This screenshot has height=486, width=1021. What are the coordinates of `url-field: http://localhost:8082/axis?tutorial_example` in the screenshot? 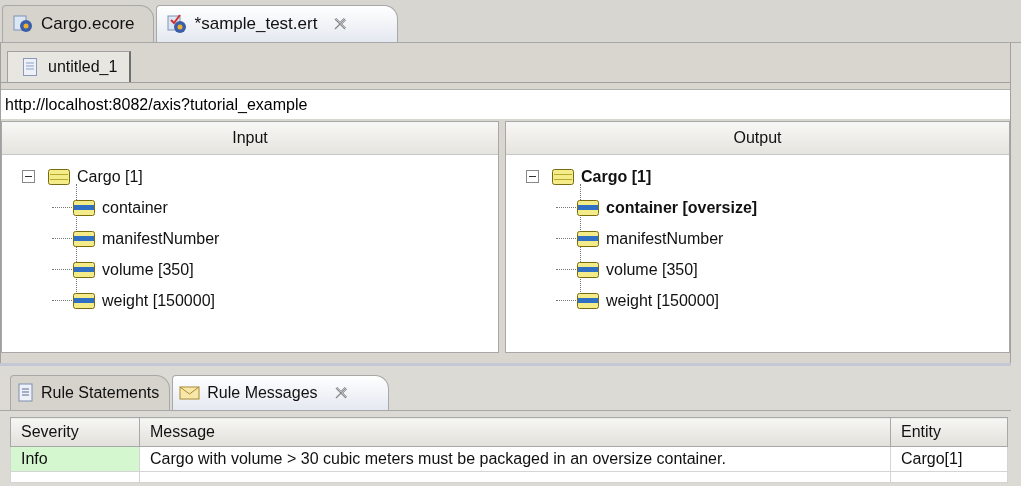 It's located at (505, 104).